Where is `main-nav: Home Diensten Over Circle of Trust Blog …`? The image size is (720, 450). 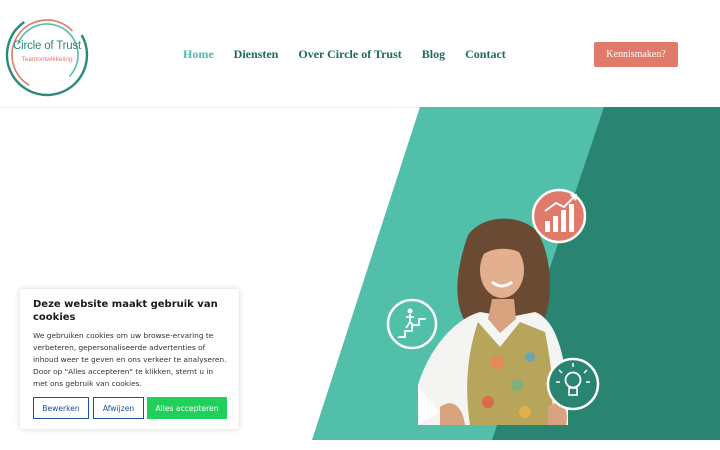 main-nav: Home Diensten Over Circle of Trust Blog … is located at coordinates (354, 54).